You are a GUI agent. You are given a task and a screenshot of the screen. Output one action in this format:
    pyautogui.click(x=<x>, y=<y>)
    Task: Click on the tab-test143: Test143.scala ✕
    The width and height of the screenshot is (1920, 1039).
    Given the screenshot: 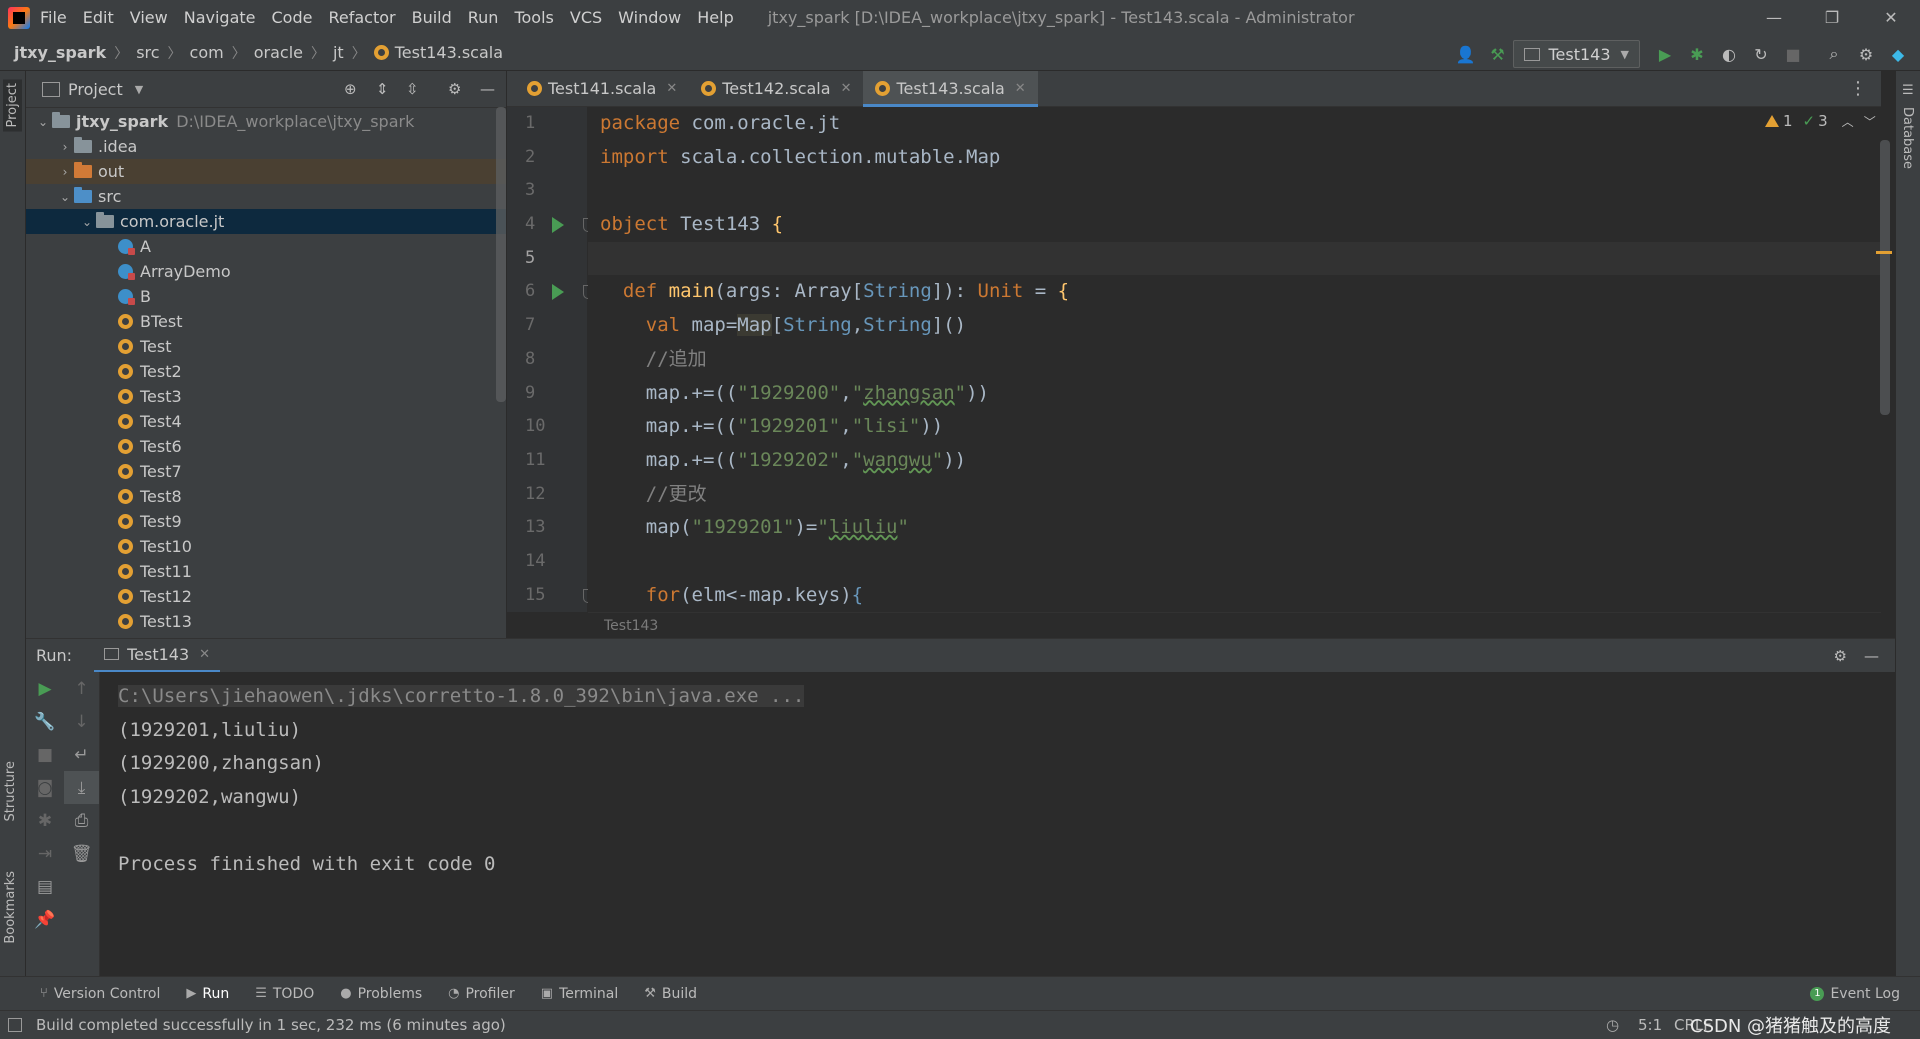 What is the action you would take?
    pyautogui.click(x=950, y=88)
    